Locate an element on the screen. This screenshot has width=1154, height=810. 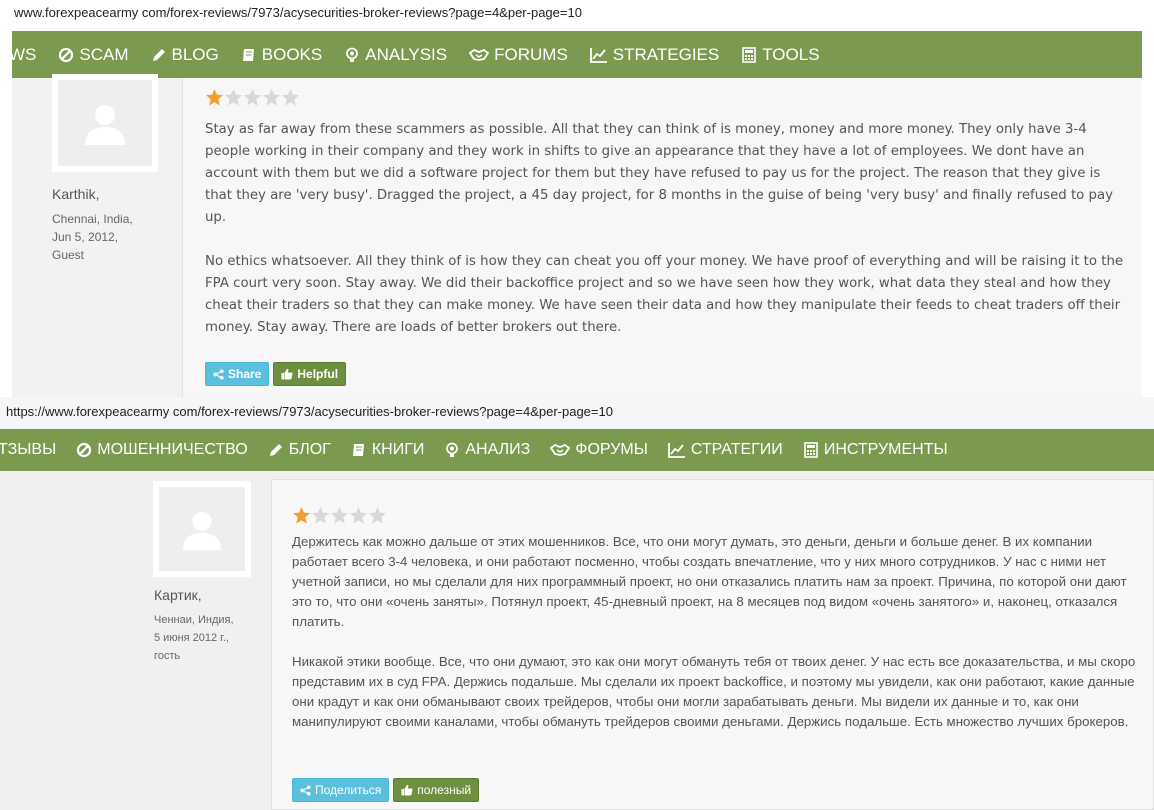
nav-label: ТЗЫВЫ is located at coordinates (28, 449).